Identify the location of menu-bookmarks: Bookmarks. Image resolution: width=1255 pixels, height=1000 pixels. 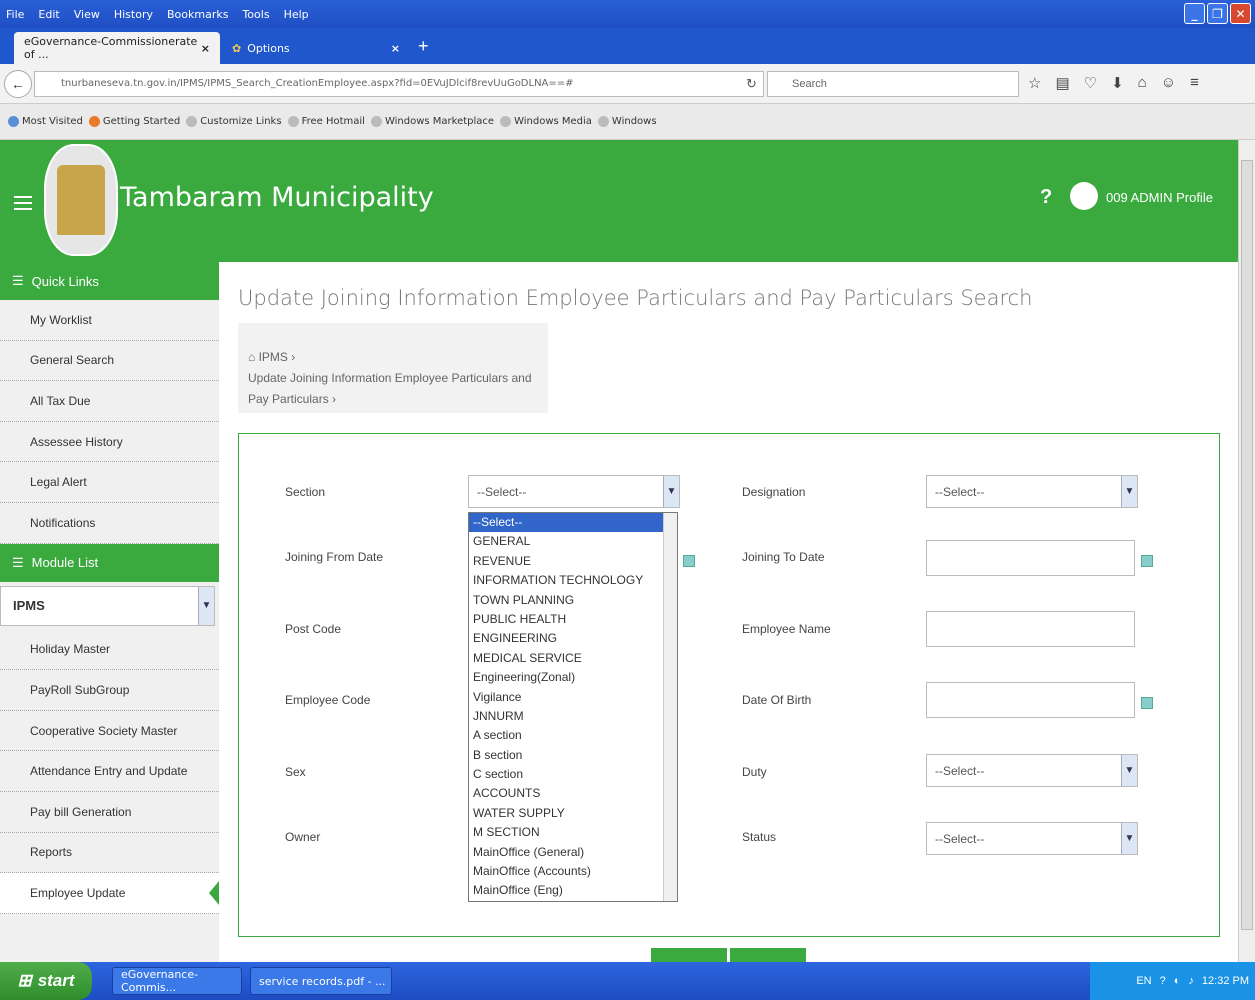
(197, 14).